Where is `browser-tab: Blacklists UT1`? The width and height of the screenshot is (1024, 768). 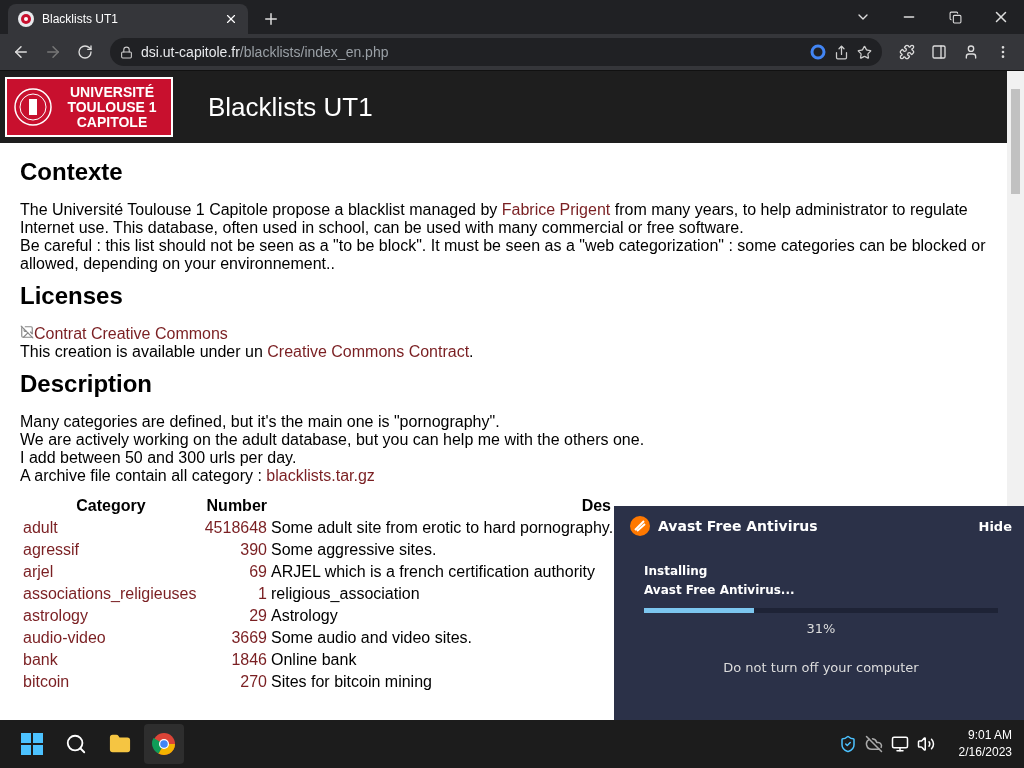 browser-tab: Blacklists UT1 is located at coordinates (128, 19).